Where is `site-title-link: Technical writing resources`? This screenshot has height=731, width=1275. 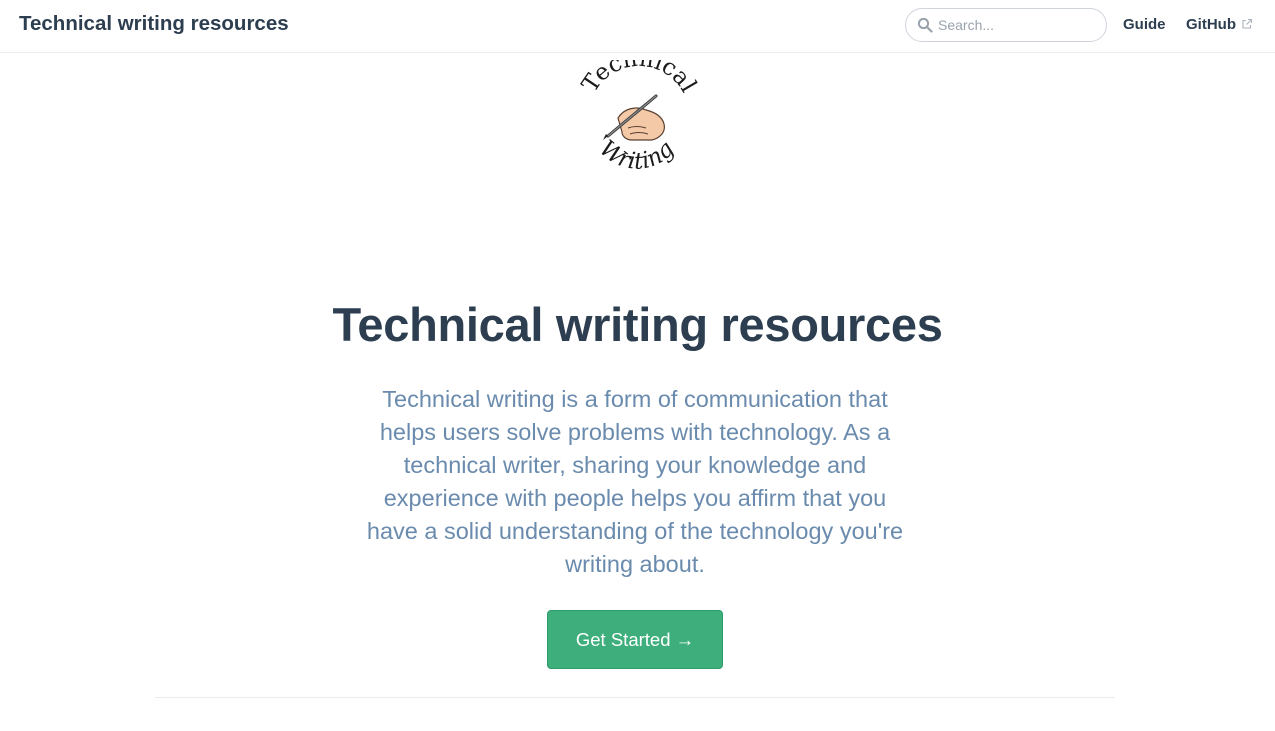 site-title-link: Technical writing resources is located at coordinates (154, 24).